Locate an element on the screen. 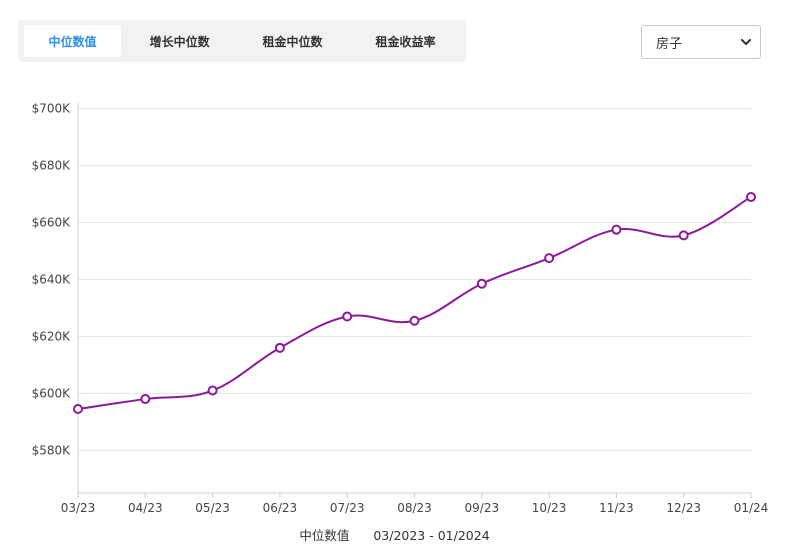 This screenshot has width=789, height=551. x-tick-label: 01/24 is located at coordinates (751, 508).